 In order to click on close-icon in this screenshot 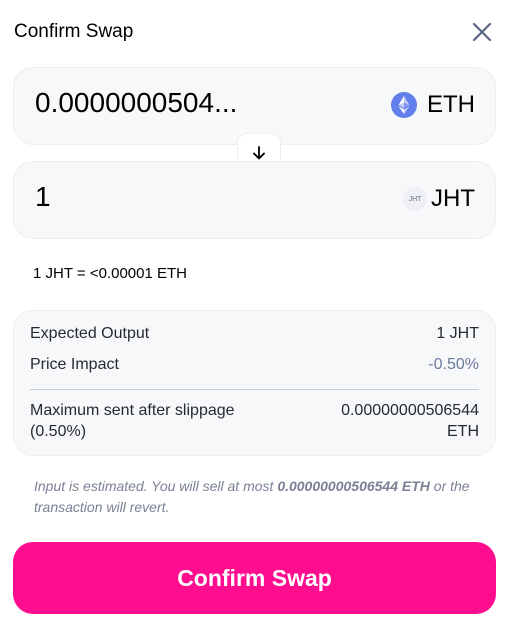, I will do `click(482, 32)`.